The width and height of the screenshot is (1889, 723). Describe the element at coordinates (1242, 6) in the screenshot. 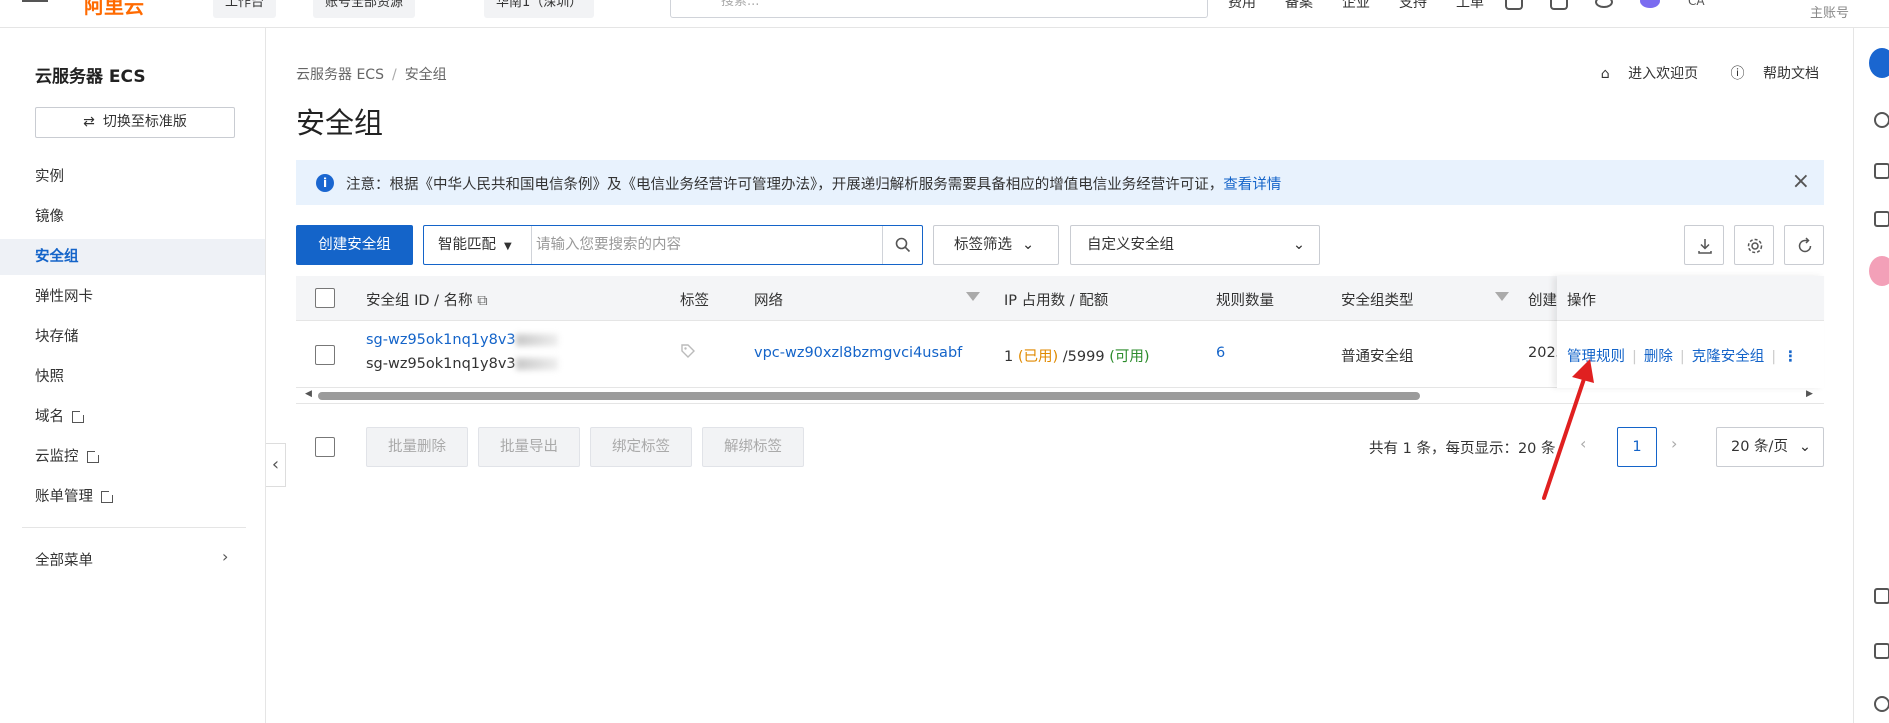

I see `nav-fees: 费用` at that location.